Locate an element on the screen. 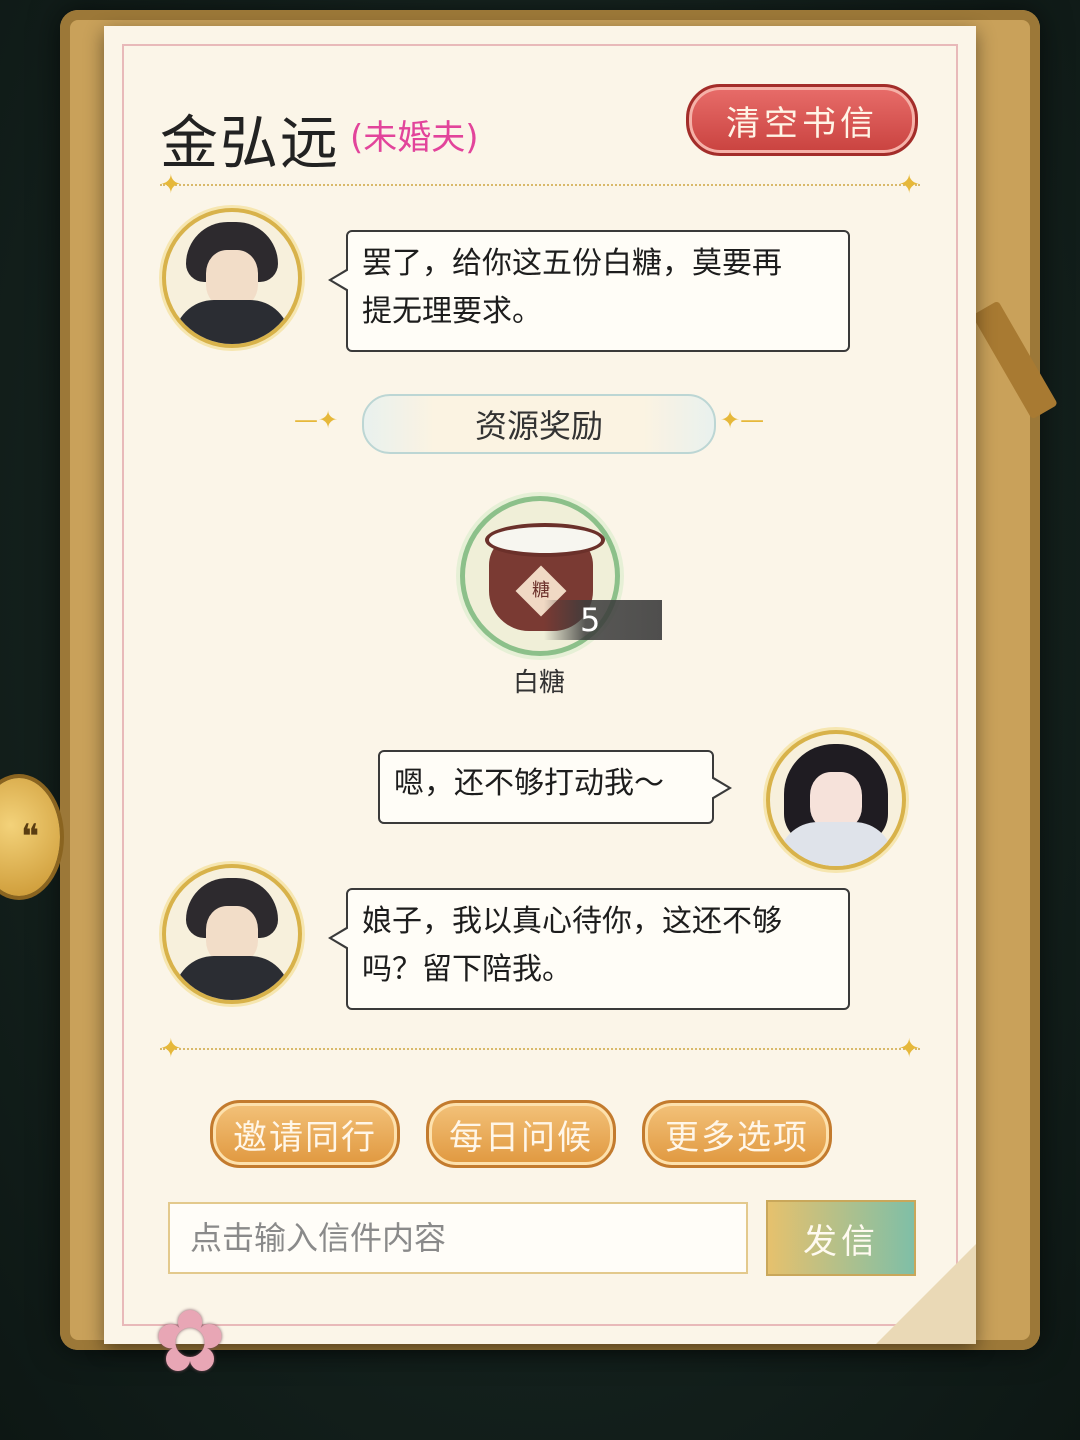 The height and width of the screenshot is (1440, 1080). sparkle-icon: ✦— is located at coordinates (742, 420).